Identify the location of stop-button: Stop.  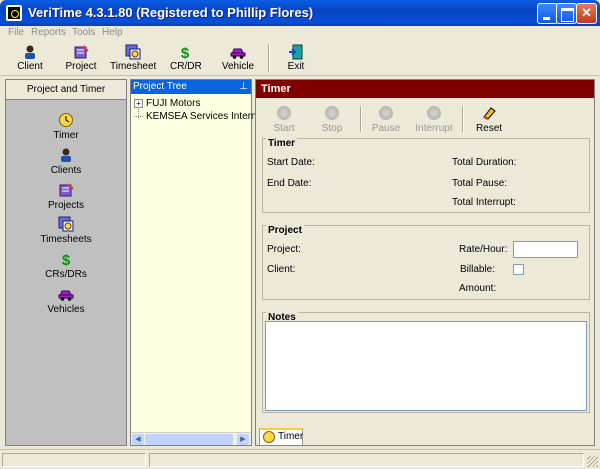
(332, 120).